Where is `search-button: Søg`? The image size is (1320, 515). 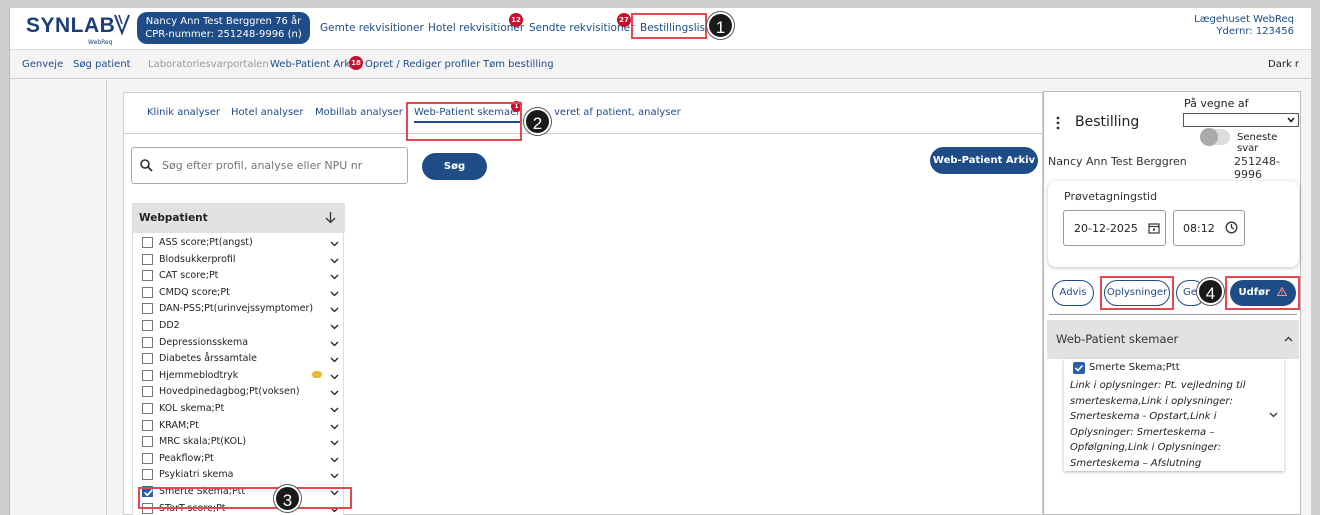 search-button: Søg is located at coordinates (454, 166).